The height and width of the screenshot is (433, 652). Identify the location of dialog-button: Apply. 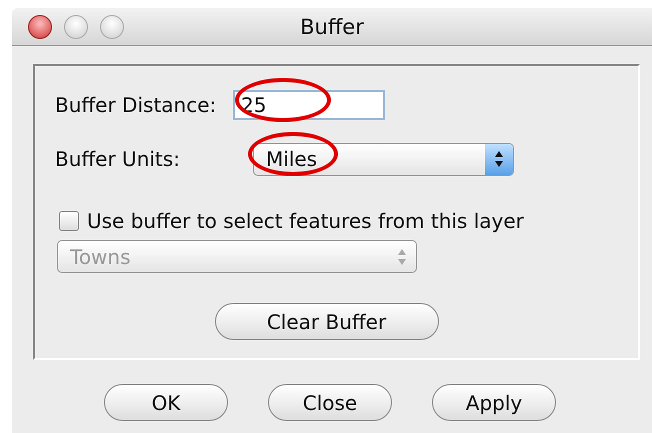
(494, 402).